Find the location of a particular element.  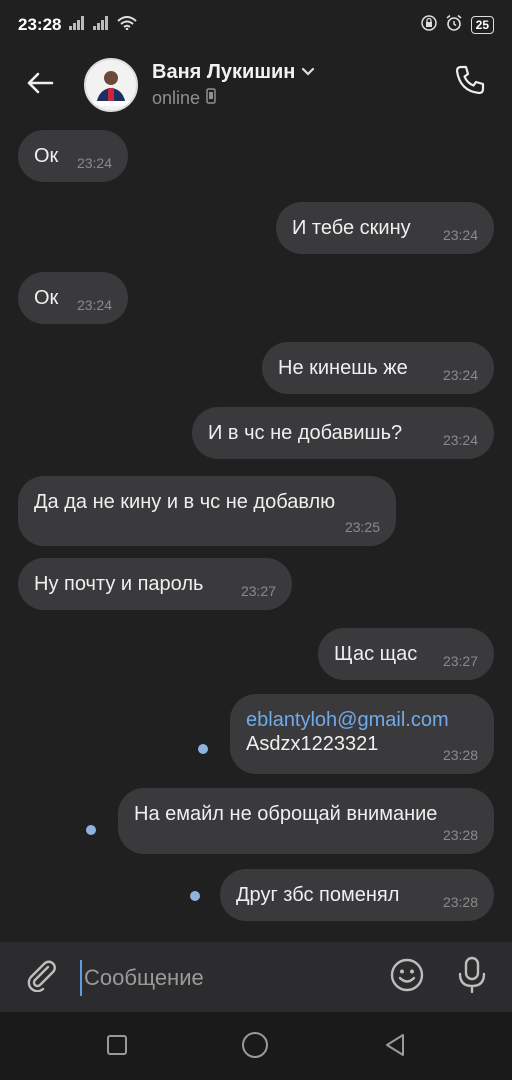

message-bubble-incoming: Да да не кину и в чс не добавлю 23:25 is located at coordinates (207, 511).